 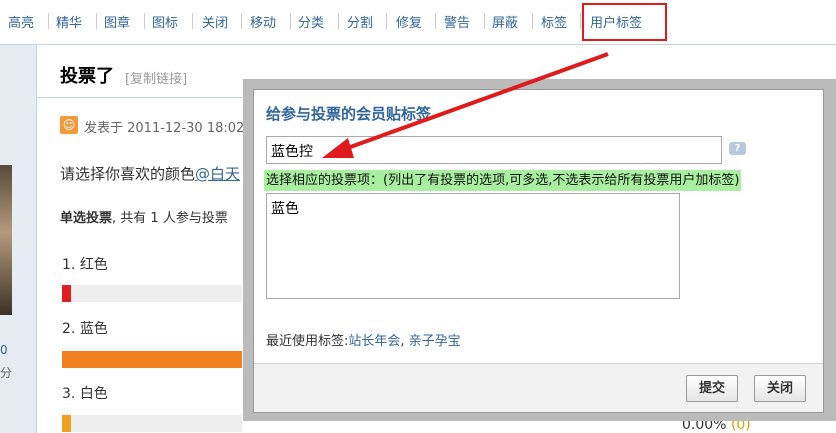 I want to click on poll-type: 单选投票, so click(x=86, y=218).